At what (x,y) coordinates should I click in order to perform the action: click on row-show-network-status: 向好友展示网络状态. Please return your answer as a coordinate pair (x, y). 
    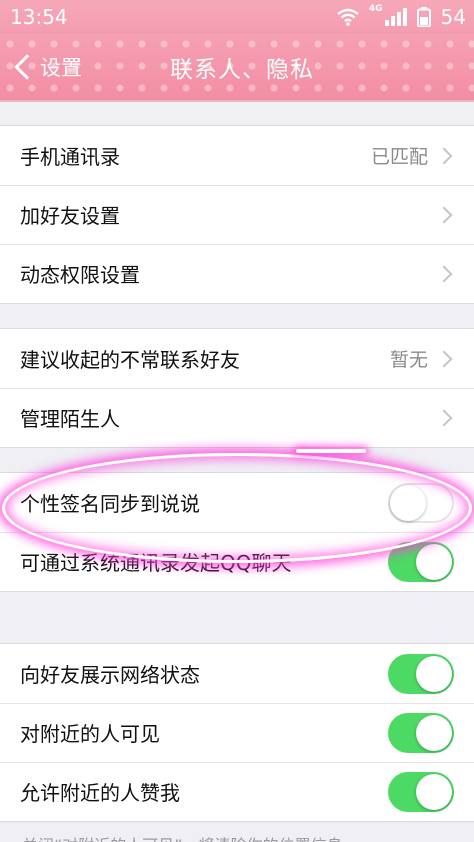
    Looking at the image, I should click on (237, 673).